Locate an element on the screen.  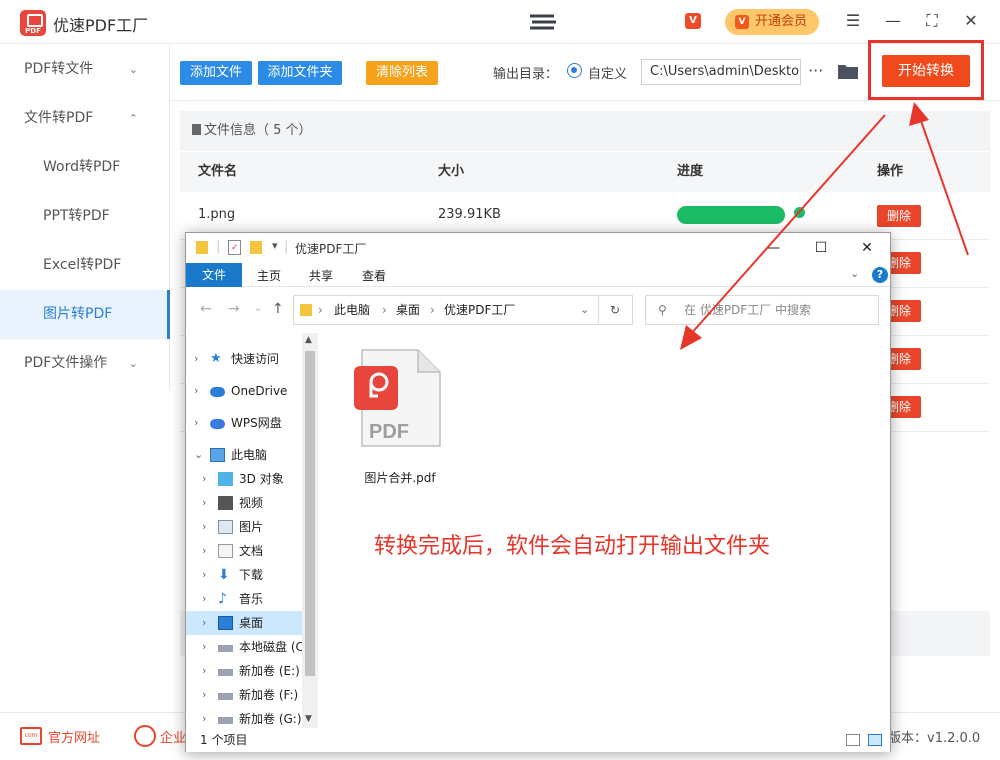
custom-radio is located at coordinates (574, 70).